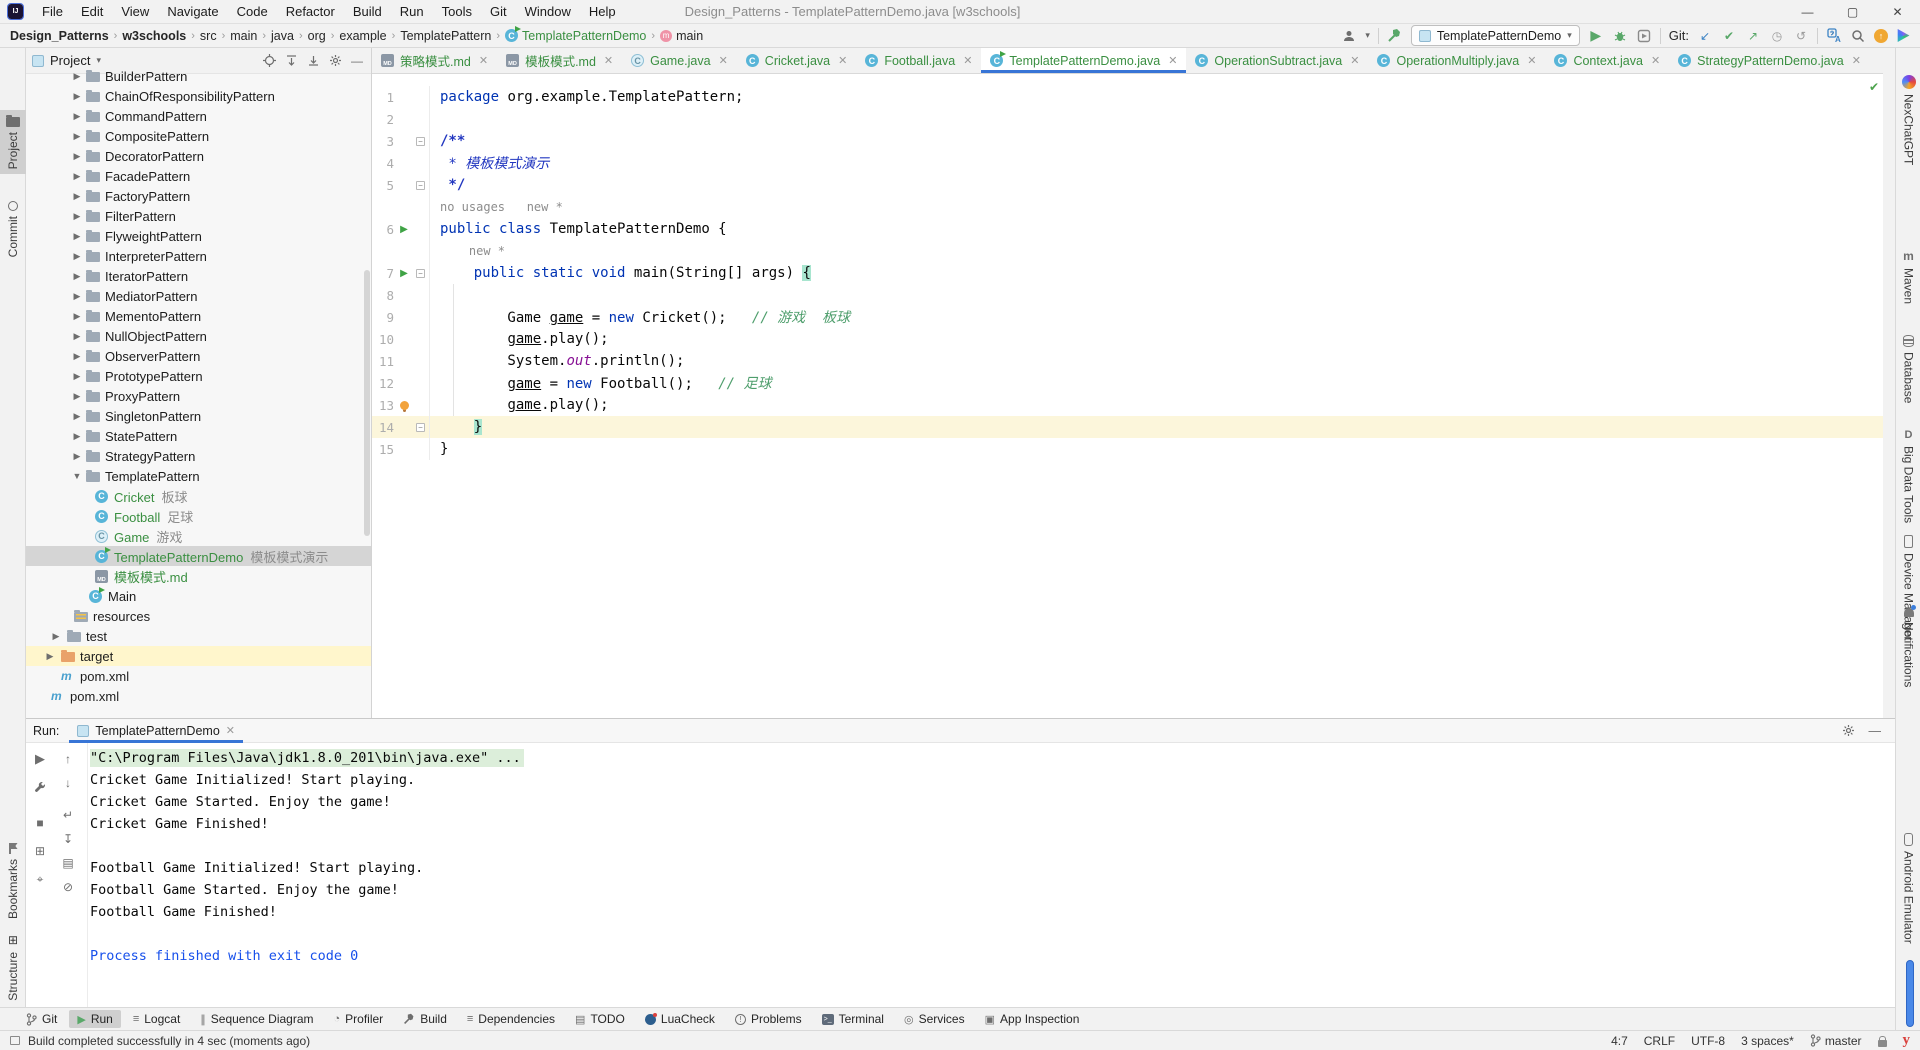 This screenshot has height=1050, width=1920. Describe the element at coordinates (198, 276) in the screenshot. I see `tree-item-IteratorPattern: ▶ IteratorPattern` at that location.